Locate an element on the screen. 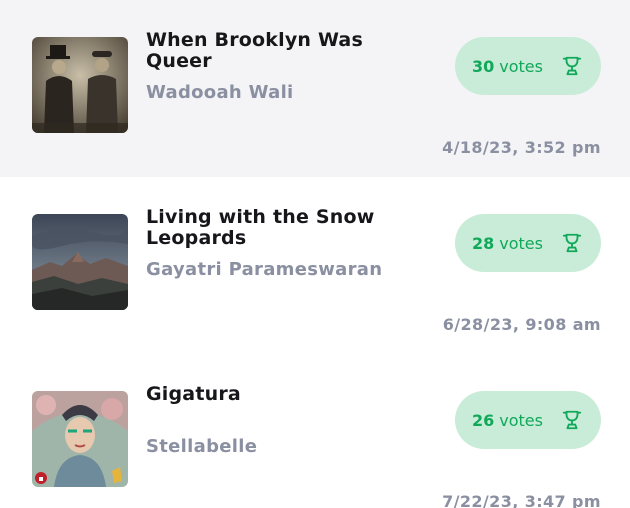 The height and width of the screenshot is (508, 630). entry-title: Living with the Snow Leopards is located at coordinates (281, 228).